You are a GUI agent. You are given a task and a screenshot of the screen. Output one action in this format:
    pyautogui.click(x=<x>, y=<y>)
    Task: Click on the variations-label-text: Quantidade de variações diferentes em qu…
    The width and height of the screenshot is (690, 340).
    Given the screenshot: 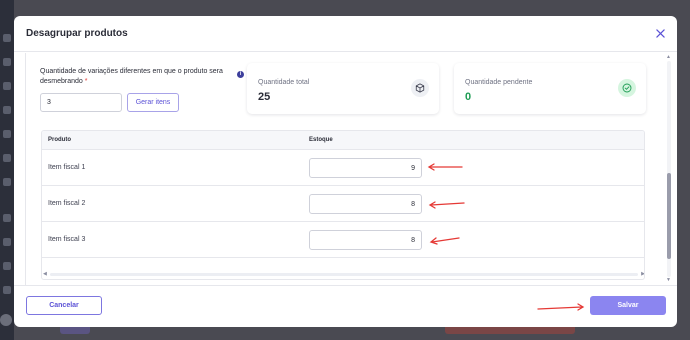 What is the action you would take?
    pyautogui.click(x=131, y=76)
    